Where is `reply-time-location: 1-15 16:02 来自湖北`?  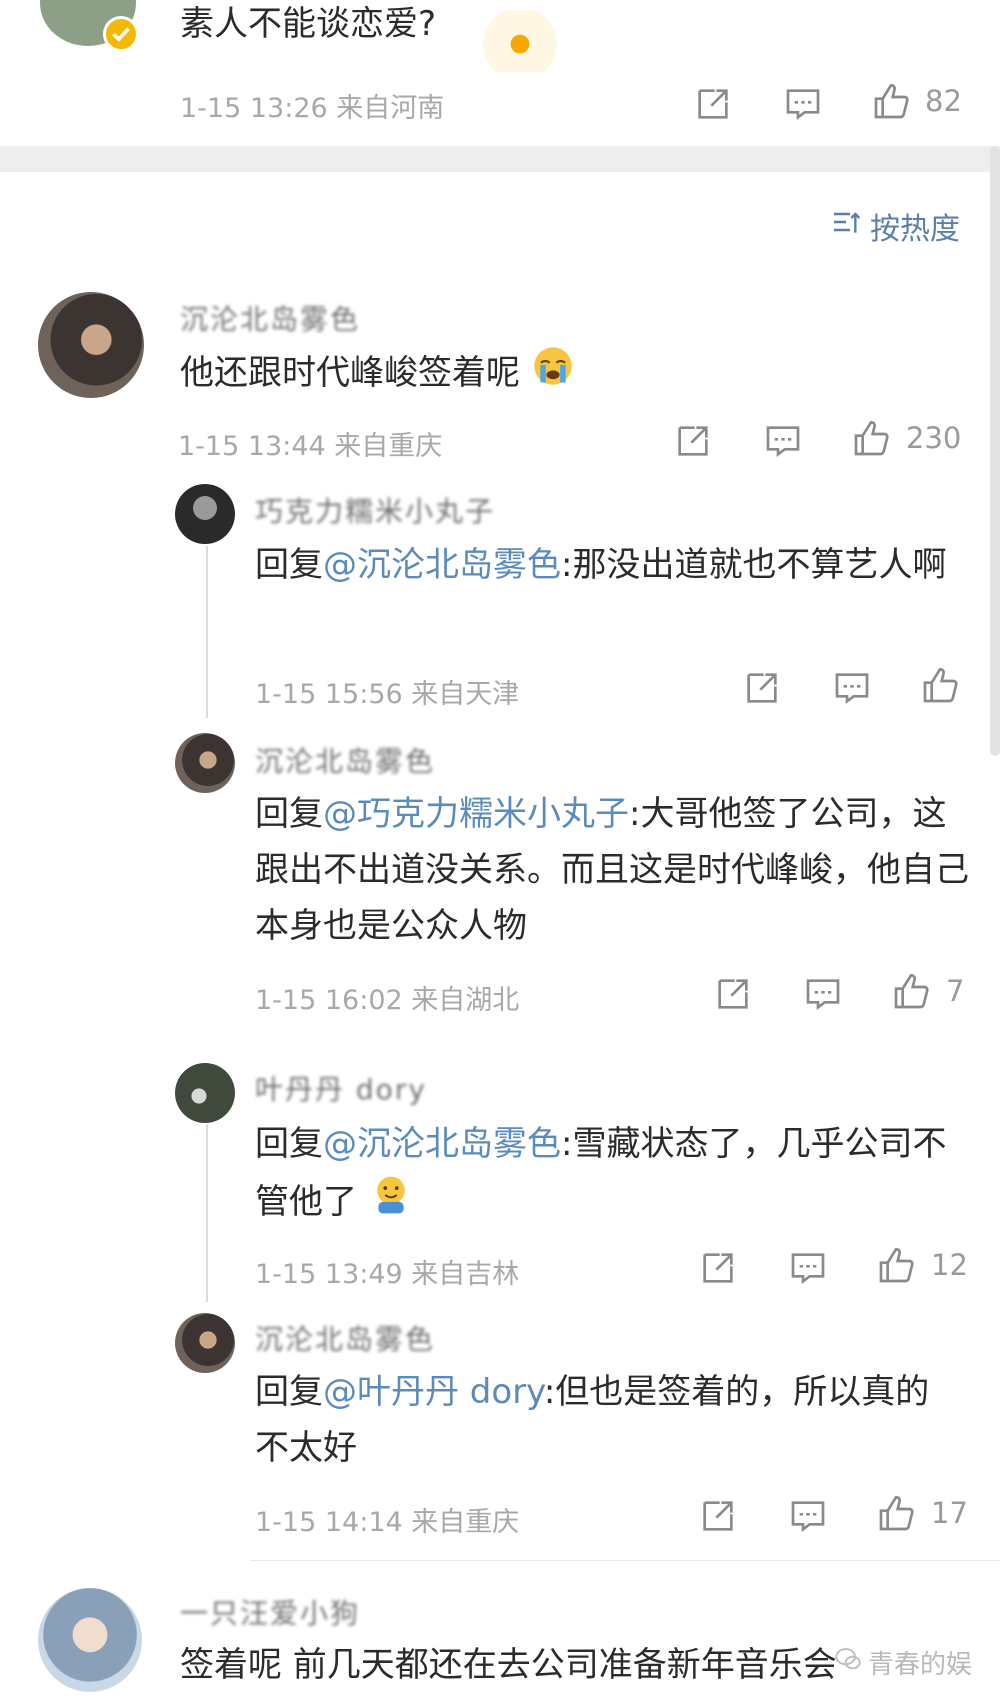
reply-time-location: 1-15 16:02 来自湖北 is located at coordinates (387, 1000).